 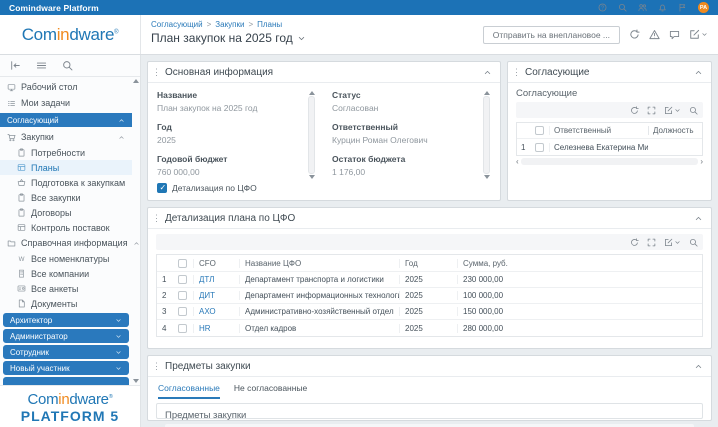 I want to click on sidebar-item-supply-control: Контроль поставок, so click(x=66, y=227).